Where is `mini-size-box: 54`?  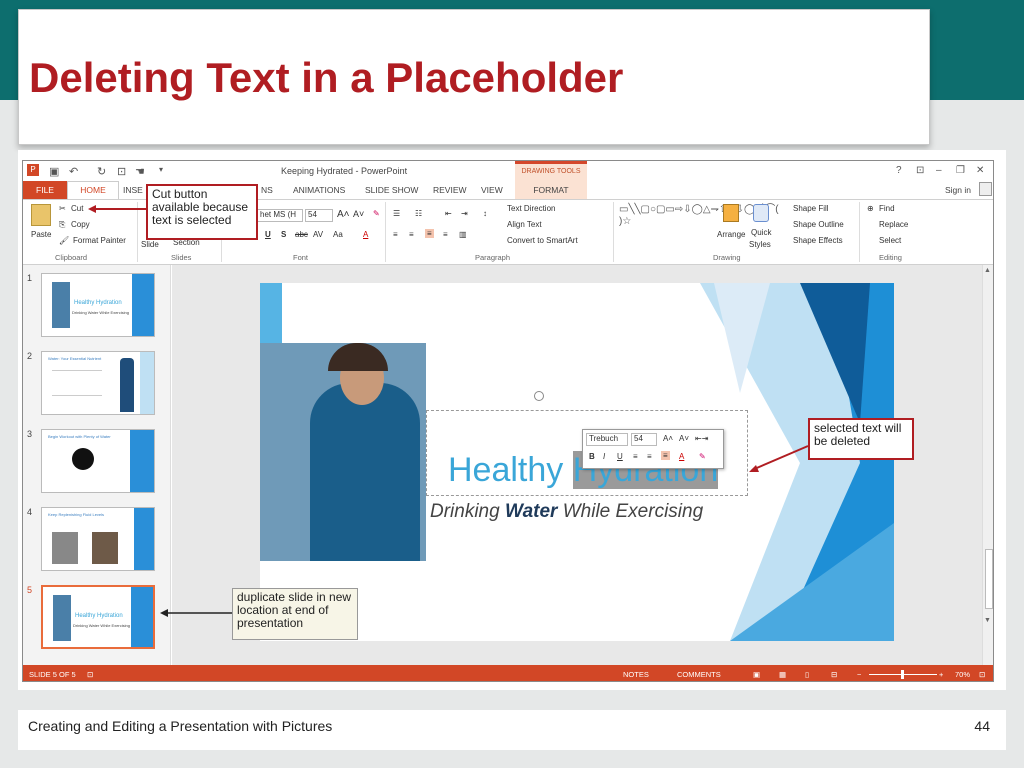
mini-size-box: 54 is located at coordinates (644, 439).